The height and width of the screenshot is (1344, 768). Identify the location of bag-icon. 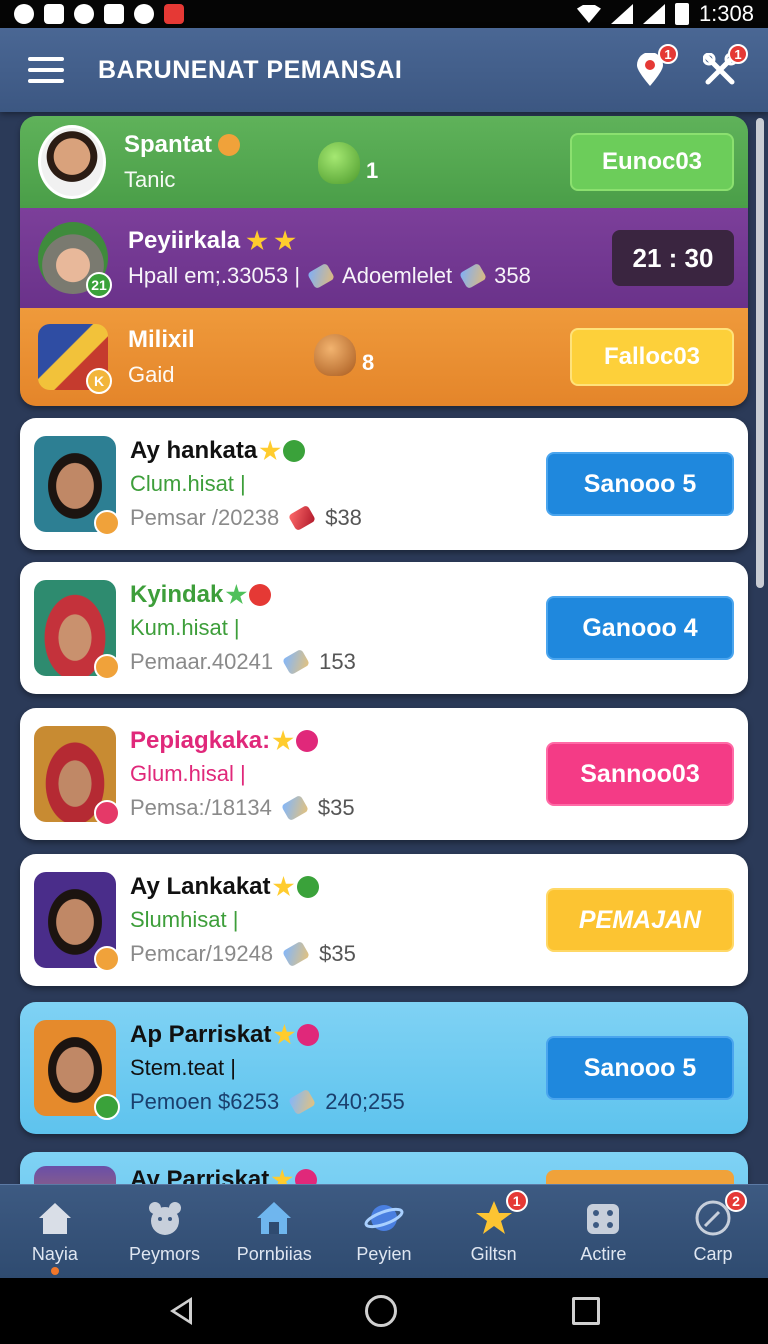
(114, 14).